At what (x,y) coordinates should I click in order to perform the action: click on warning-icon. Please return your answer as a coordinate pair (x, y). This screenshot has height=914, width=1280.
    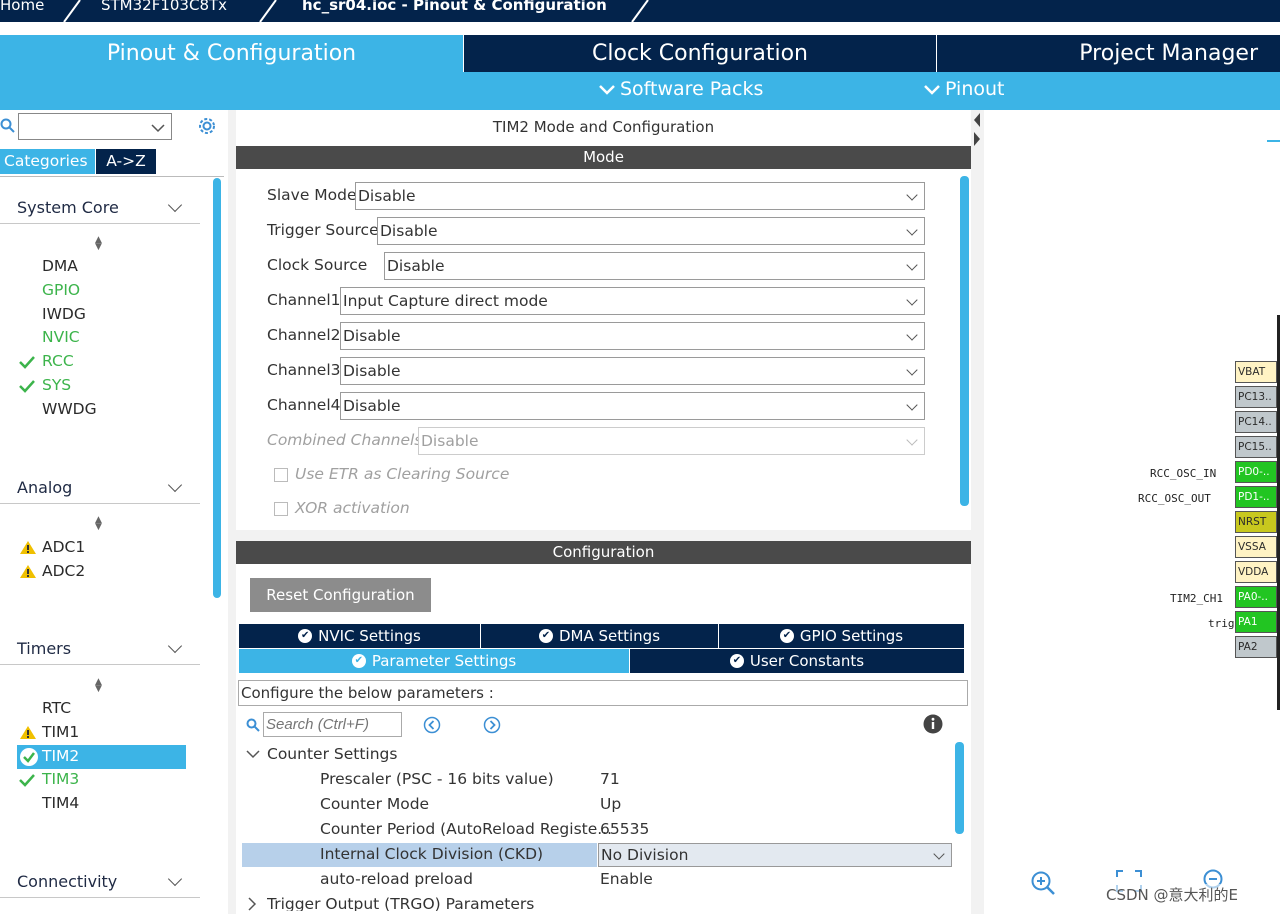
    Looking at the image, I should click on (28, 571).